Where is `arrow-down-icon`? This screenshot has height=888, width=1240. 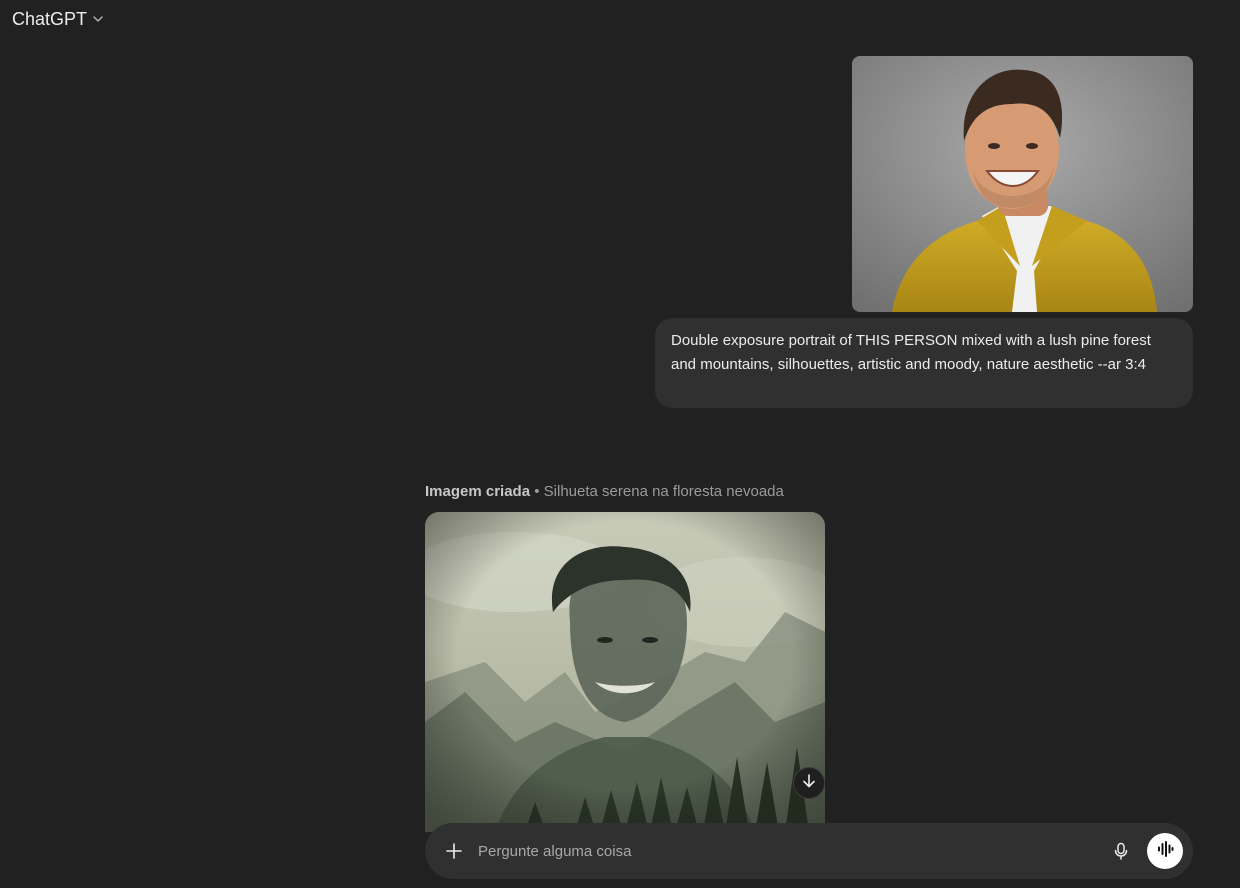 arrow-down-icon is located at coordinates (809, 783).